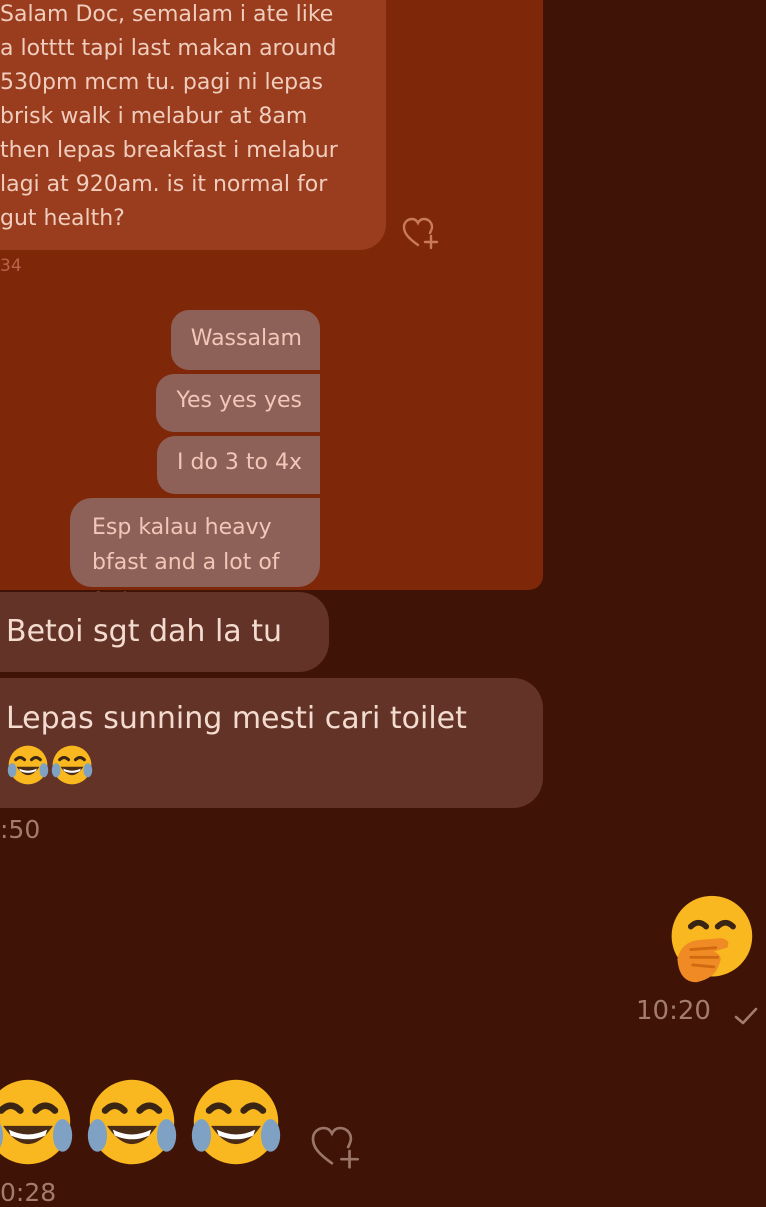 Image resolution: width=766 pixels, height=1207 pixels. What do you see at coordinates (239, 400) in the screenshot?
I see `reply-text-2: Yes yes yes` at bounding box center [239, 400].